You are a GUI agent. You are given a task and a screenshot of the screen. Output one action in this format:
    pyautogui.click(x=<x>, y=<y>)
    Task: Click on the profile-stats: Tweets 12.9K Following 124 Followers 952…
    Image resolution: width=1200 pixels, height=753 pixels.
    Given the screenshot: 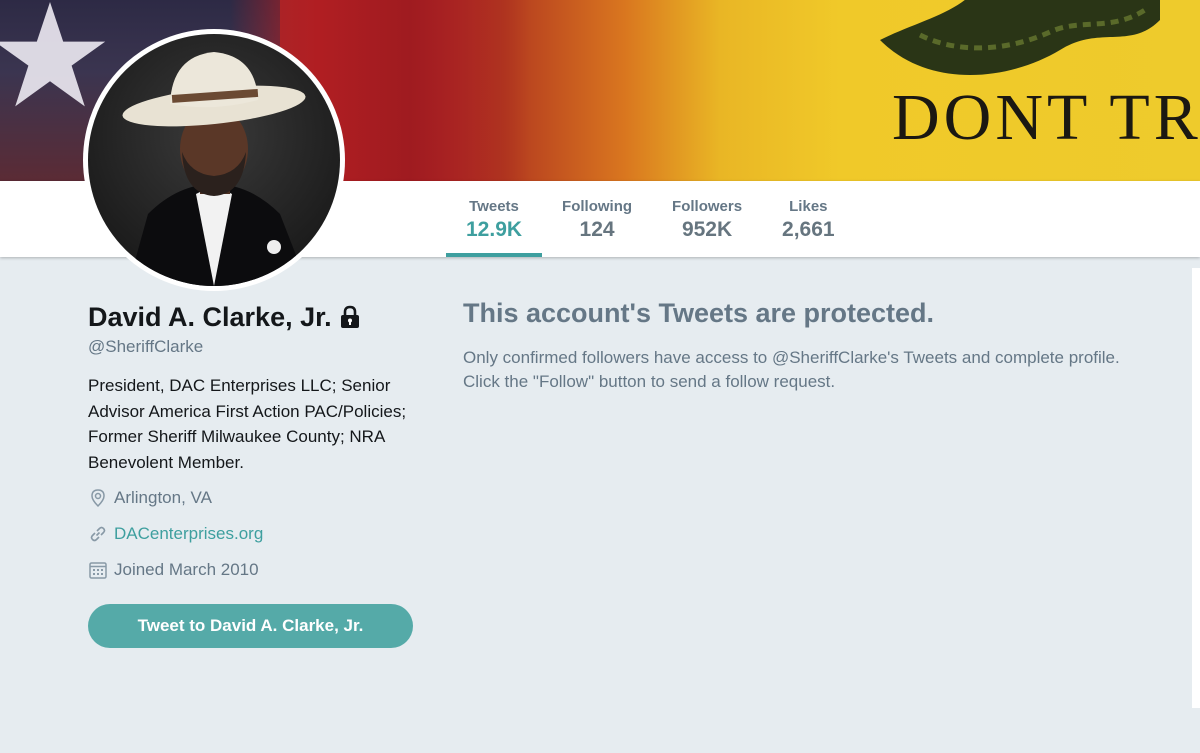 What is the action you would take?
    pyautogui.click(x=650, y=219)
    